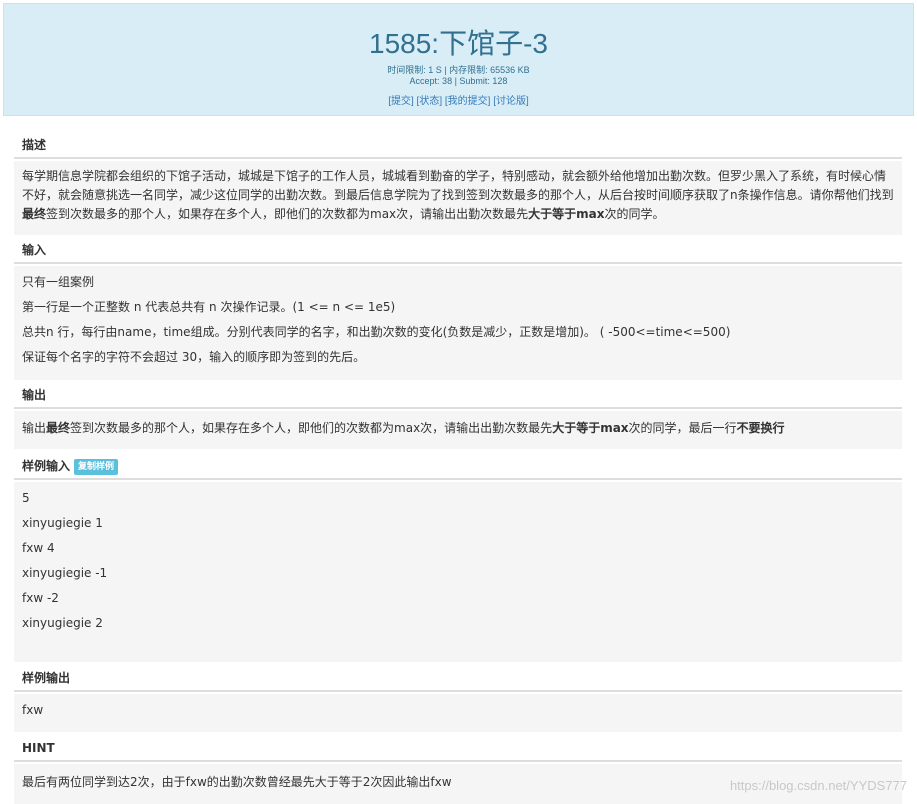 The height and width of the screenshot is (804, 917). I want to click on hint-heading: HINT, so click(458, 749).